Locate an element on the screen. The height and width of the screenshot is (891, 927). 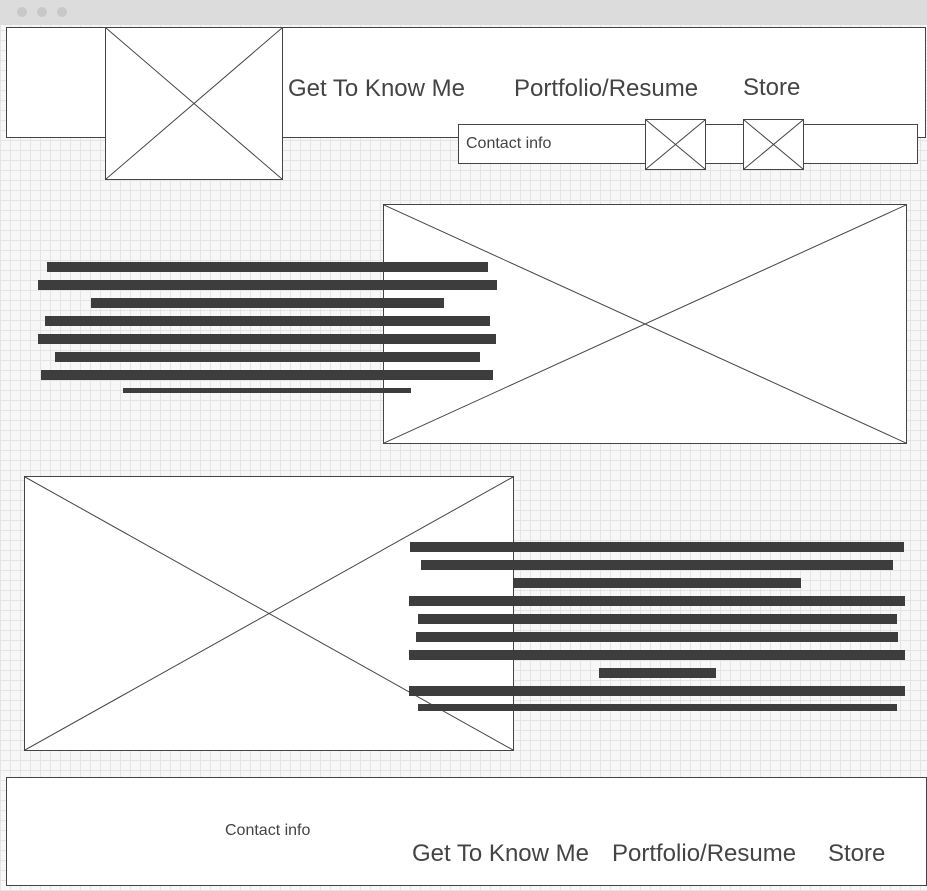
nav-store: Store is located at coordinates (771, 88).